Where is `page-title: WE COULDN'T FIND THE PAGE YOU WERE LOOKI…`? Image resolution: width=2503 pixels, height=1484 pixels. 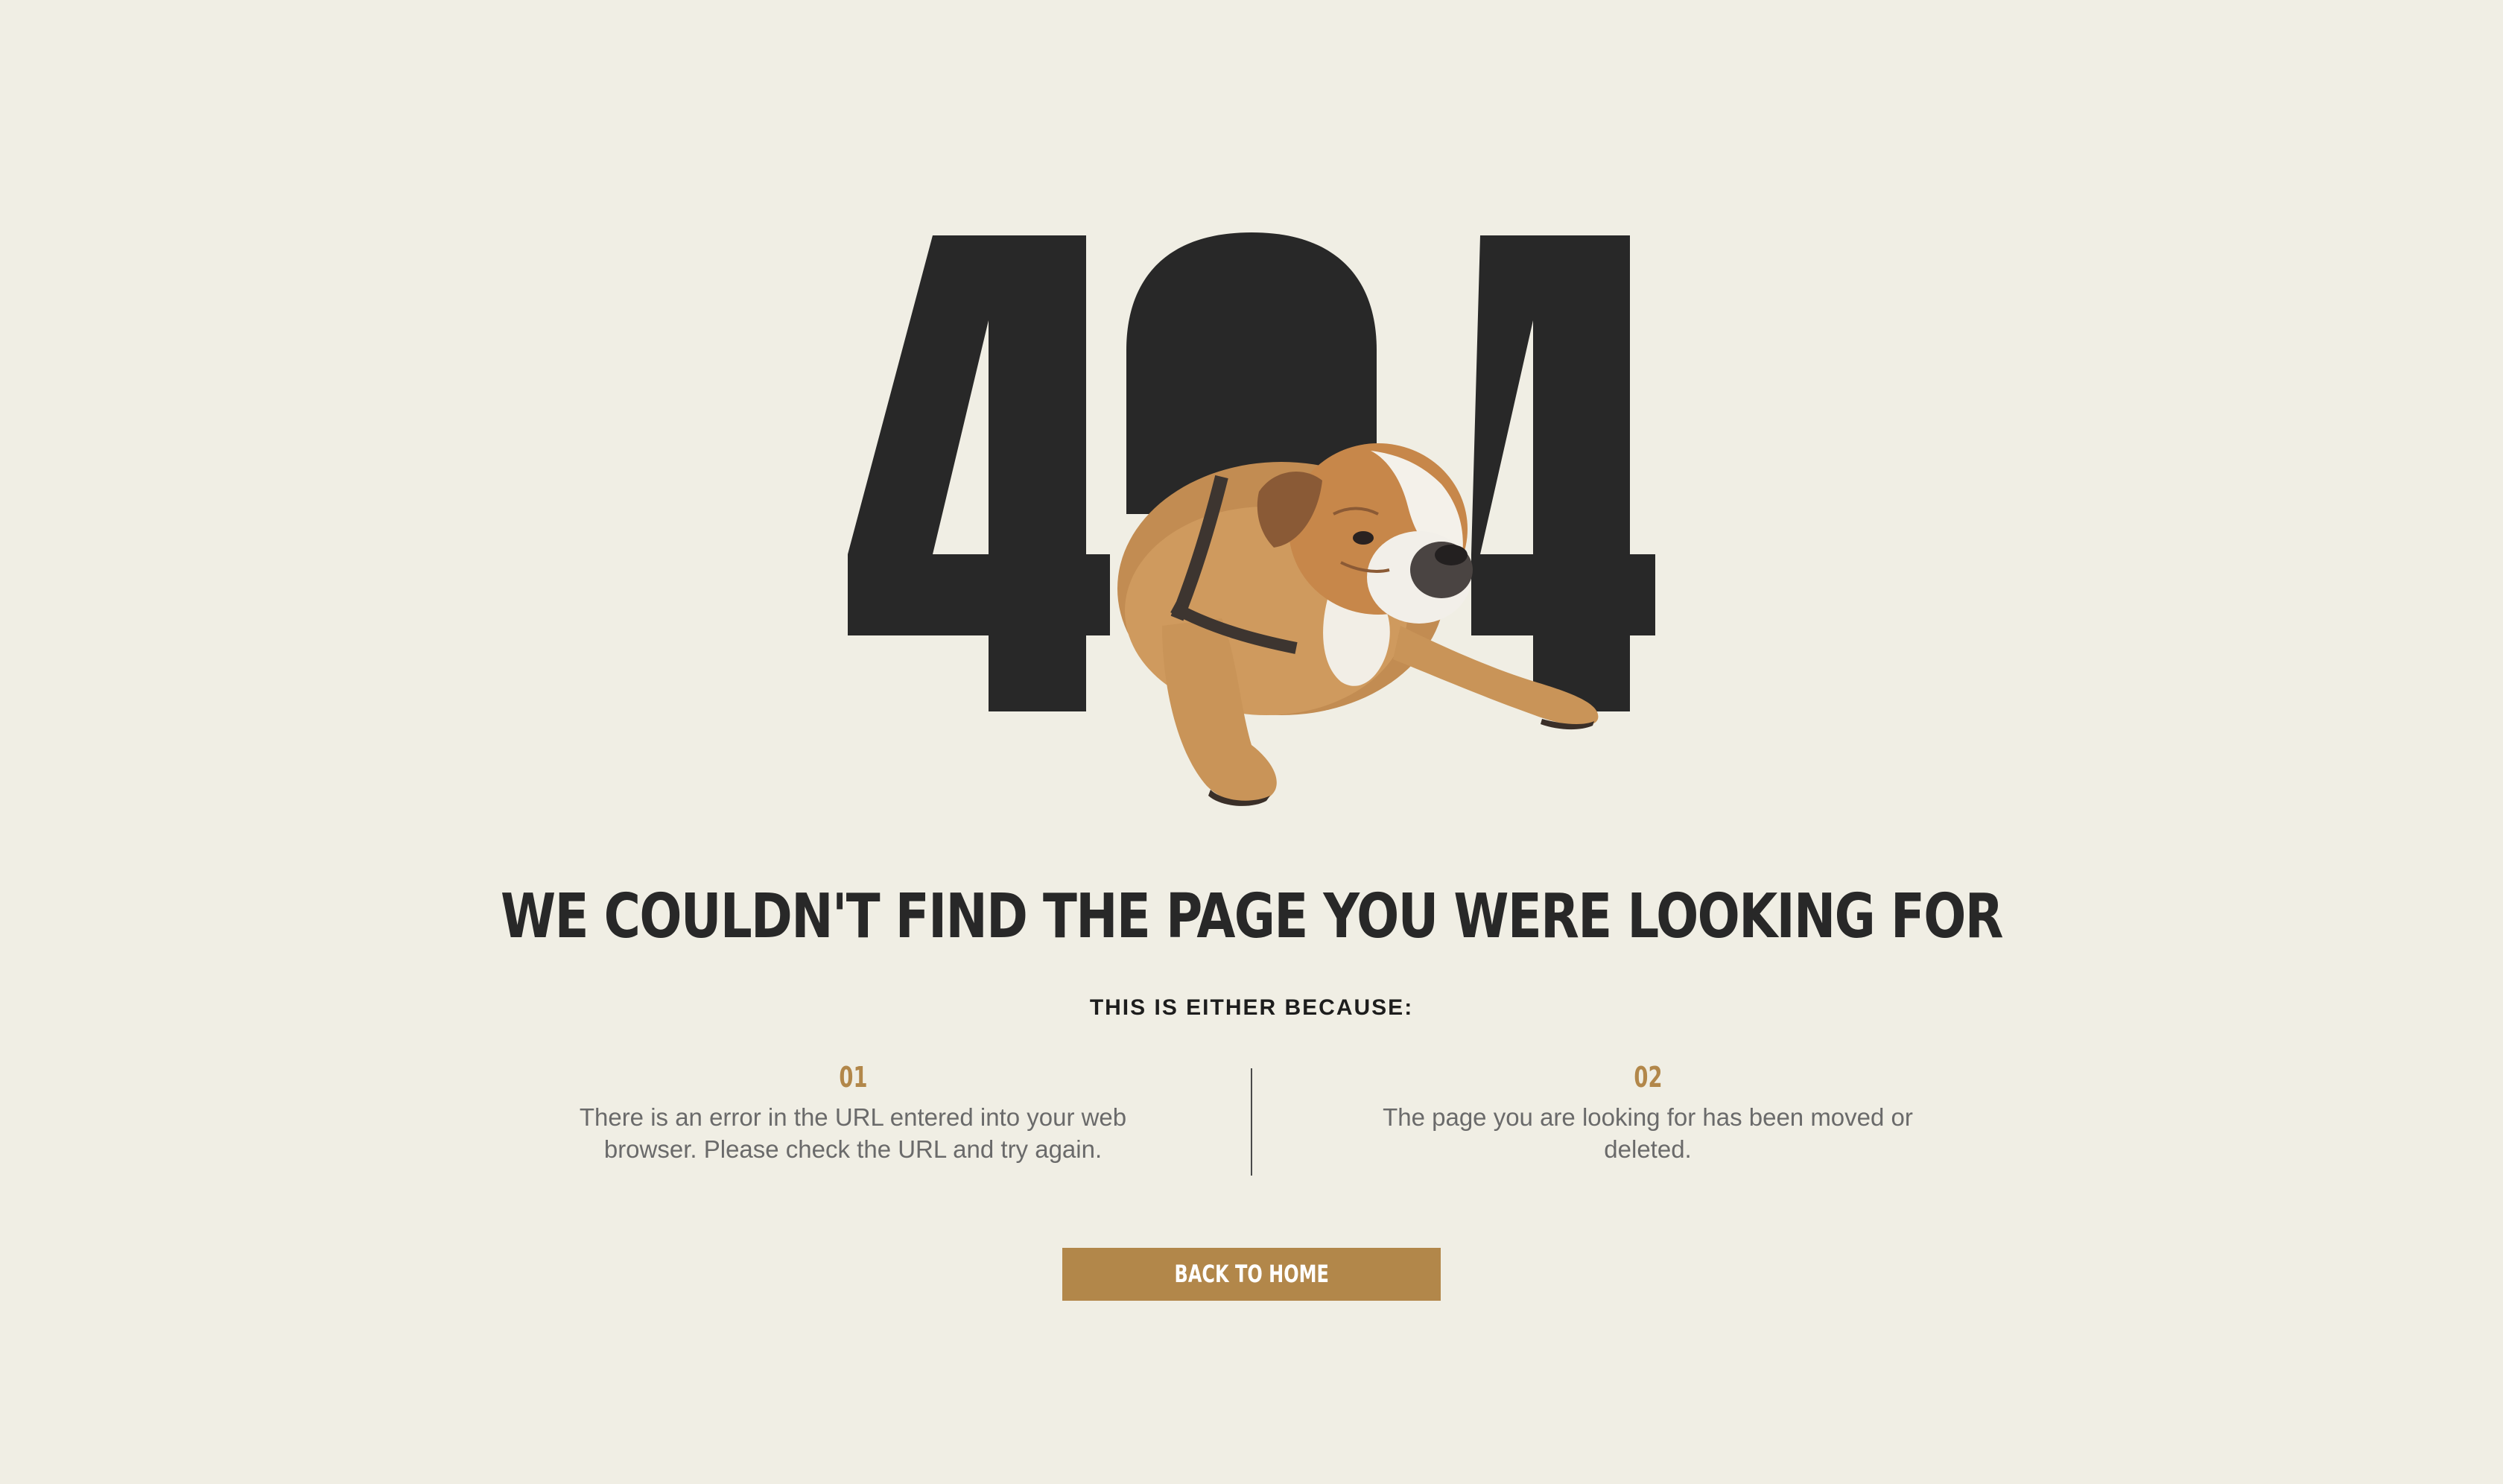 page-title: WE COULDN'T FIND THE PAGE YOU WERE LOOKI… is located at coordinates (1253, 917).